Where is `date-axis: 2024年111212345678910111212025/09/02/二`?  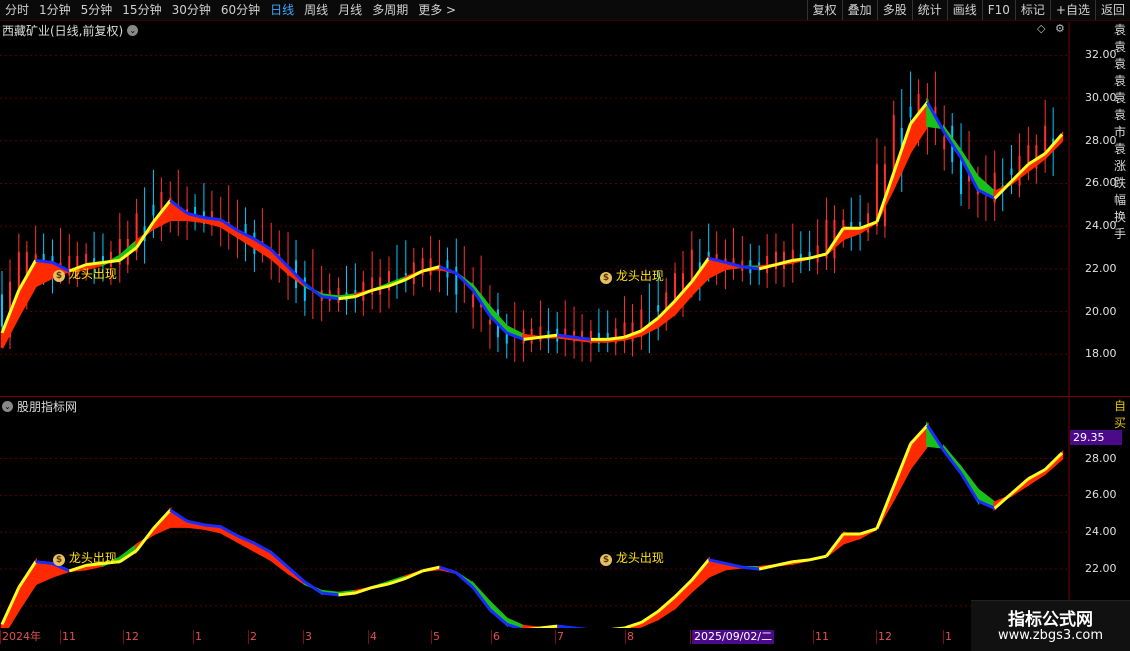
date-axis: 2024年111212345678910111212025/09/02/二 is located at coordinates (535, 637).